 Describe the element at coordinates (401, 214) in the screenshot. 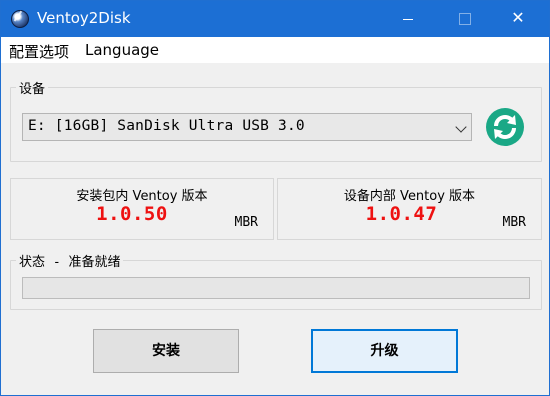

I see `device-version-value: 1.0.47` at that location.